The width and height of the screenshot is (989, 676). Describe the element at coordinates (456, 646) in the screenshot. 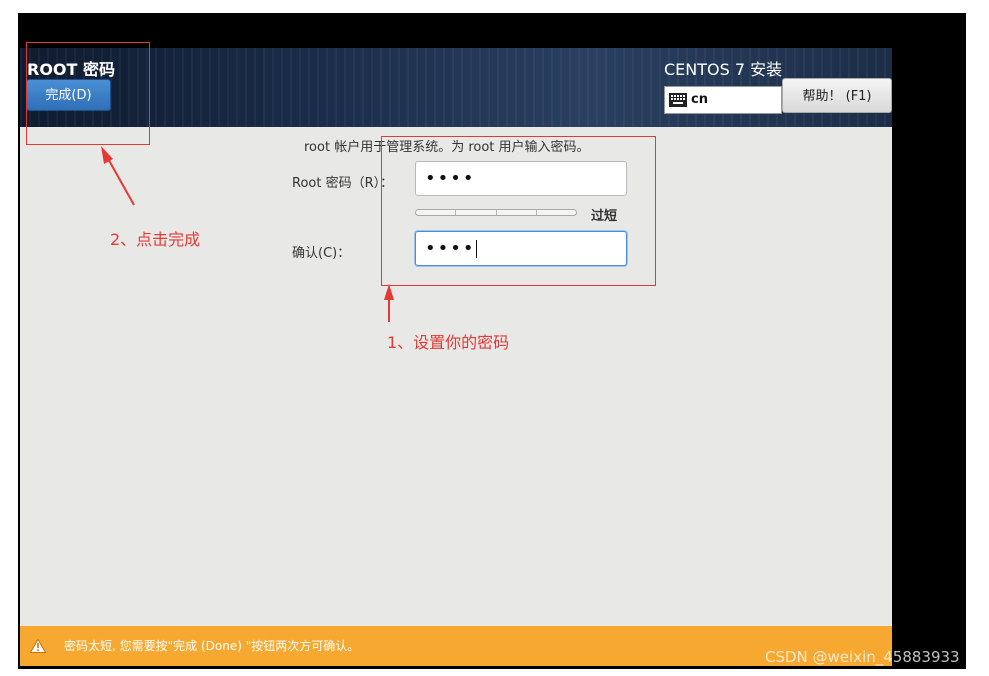

I see `warning-bar: 密码太短, 您需要按"完成 (Done) "按钮两次方可确认。` at that location.